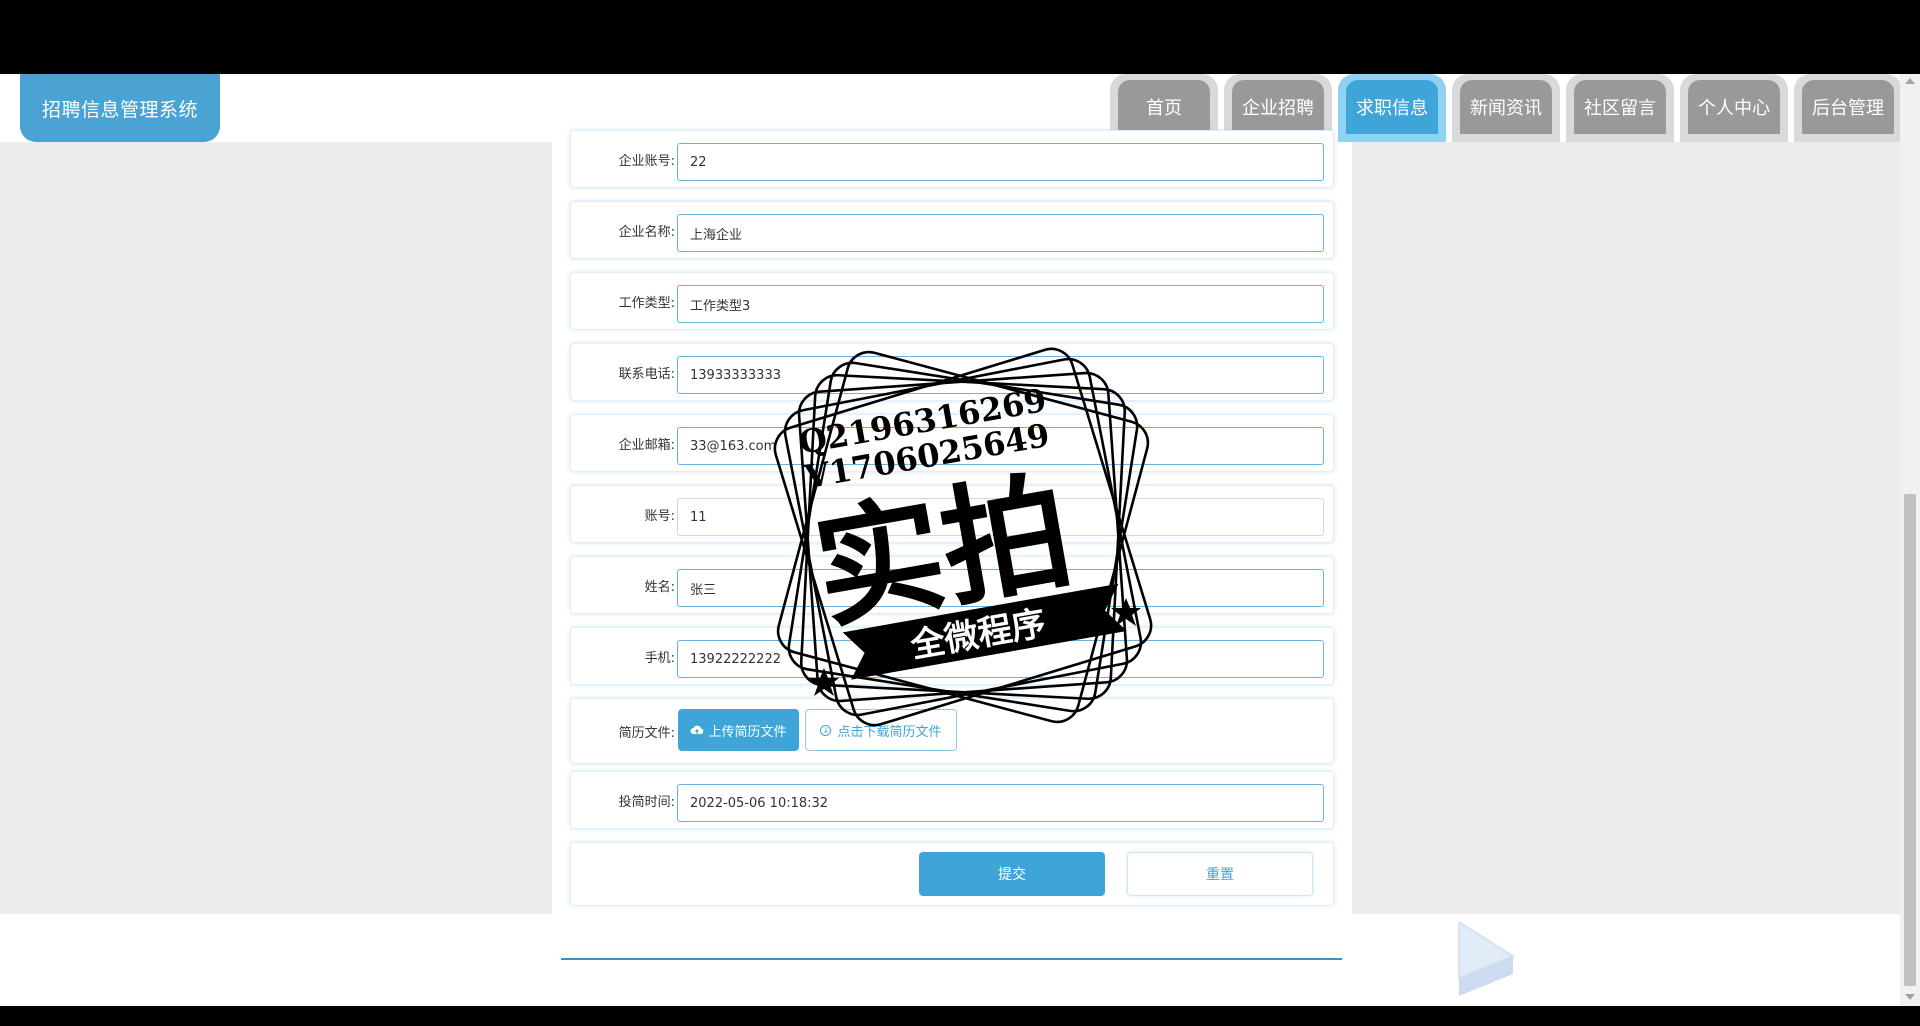 The height and width of the screenshot is (1026, 1920). What do you see at coordinates (1000, 517) in the screenshot?
I see `account-field: 11` at bounding box center [1000, 517].